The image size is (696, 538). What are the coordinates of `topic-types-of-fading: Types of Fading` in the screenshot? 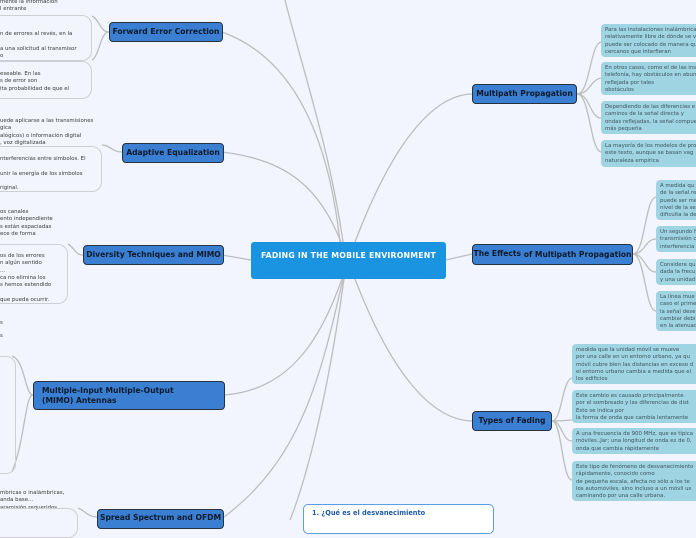 It's located at (512, 421).